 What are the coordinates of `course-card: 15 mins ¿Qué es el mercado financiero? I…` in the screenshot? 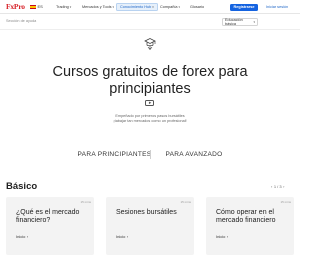 It's located at (50, 226).